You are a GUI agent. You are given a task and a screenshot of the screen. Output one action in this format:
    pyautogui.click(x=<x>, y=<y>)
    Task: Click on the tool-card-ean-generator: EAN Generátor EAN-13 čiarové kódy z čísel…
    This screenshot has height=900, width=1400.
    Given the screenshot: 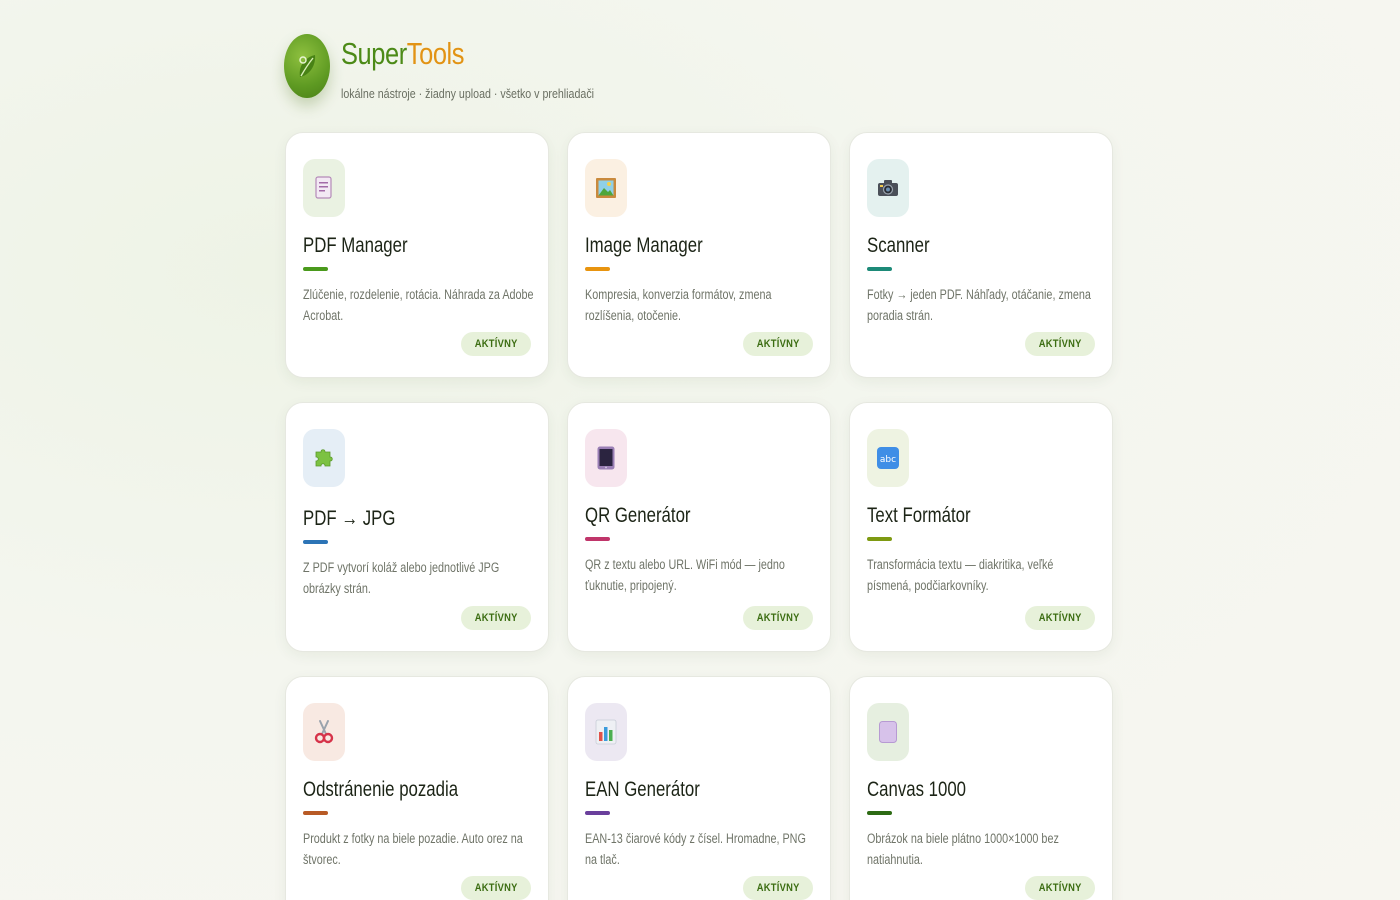 What is the action you would take?
    pyautogui.click(x=699, y=788)
    